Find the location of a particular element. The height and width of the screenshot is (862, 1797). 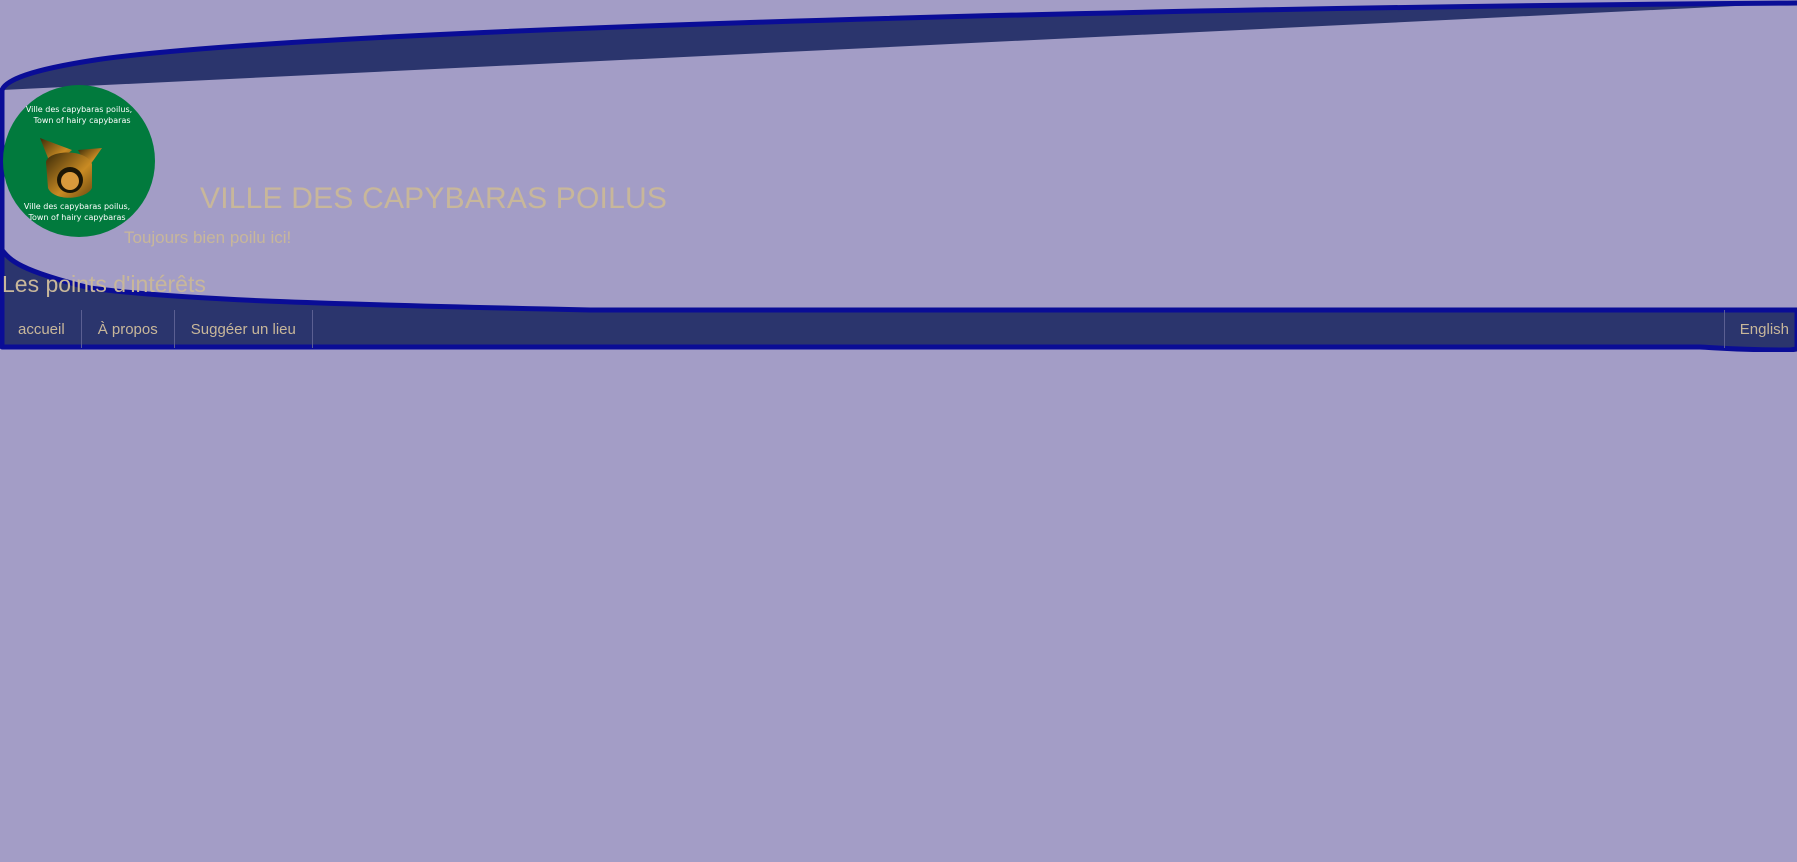

logo-caption-top-2: Town of hairy capybaras is located at coordinates (81, 120).